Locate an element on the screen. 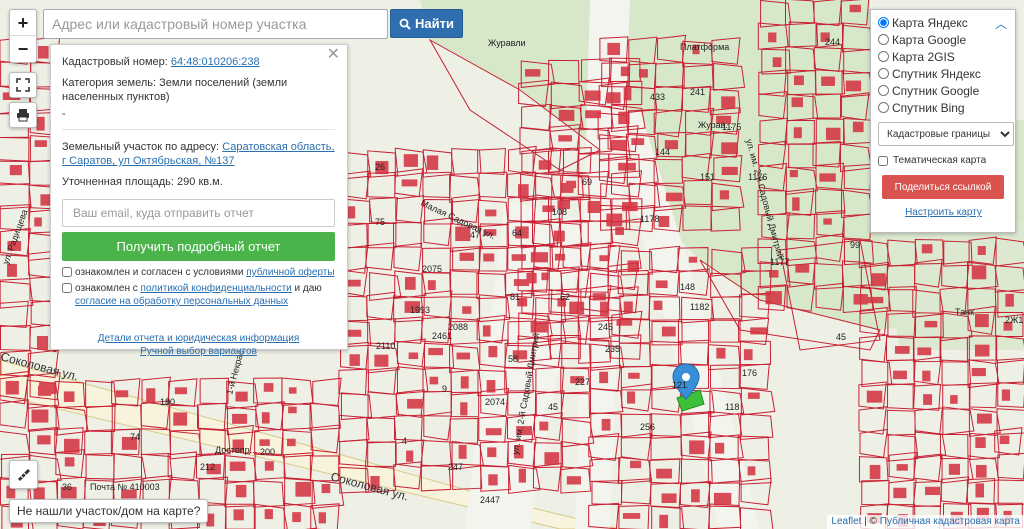 This screenshot has height=529, width=1024. privacy-consent-checkbox is located at coordinates (67, 288).